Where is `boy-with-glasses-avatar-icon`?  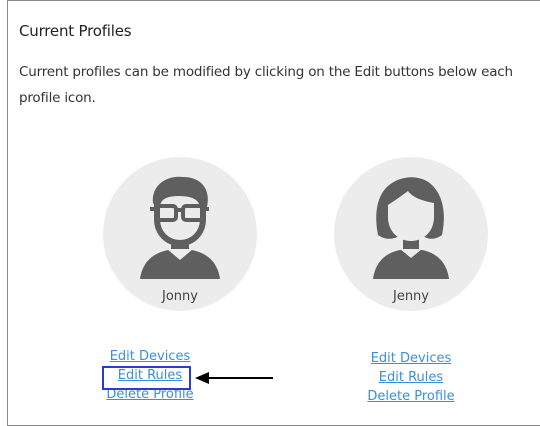 boy-with-glasses-avatar-icon is located at coordinates (180, 227).